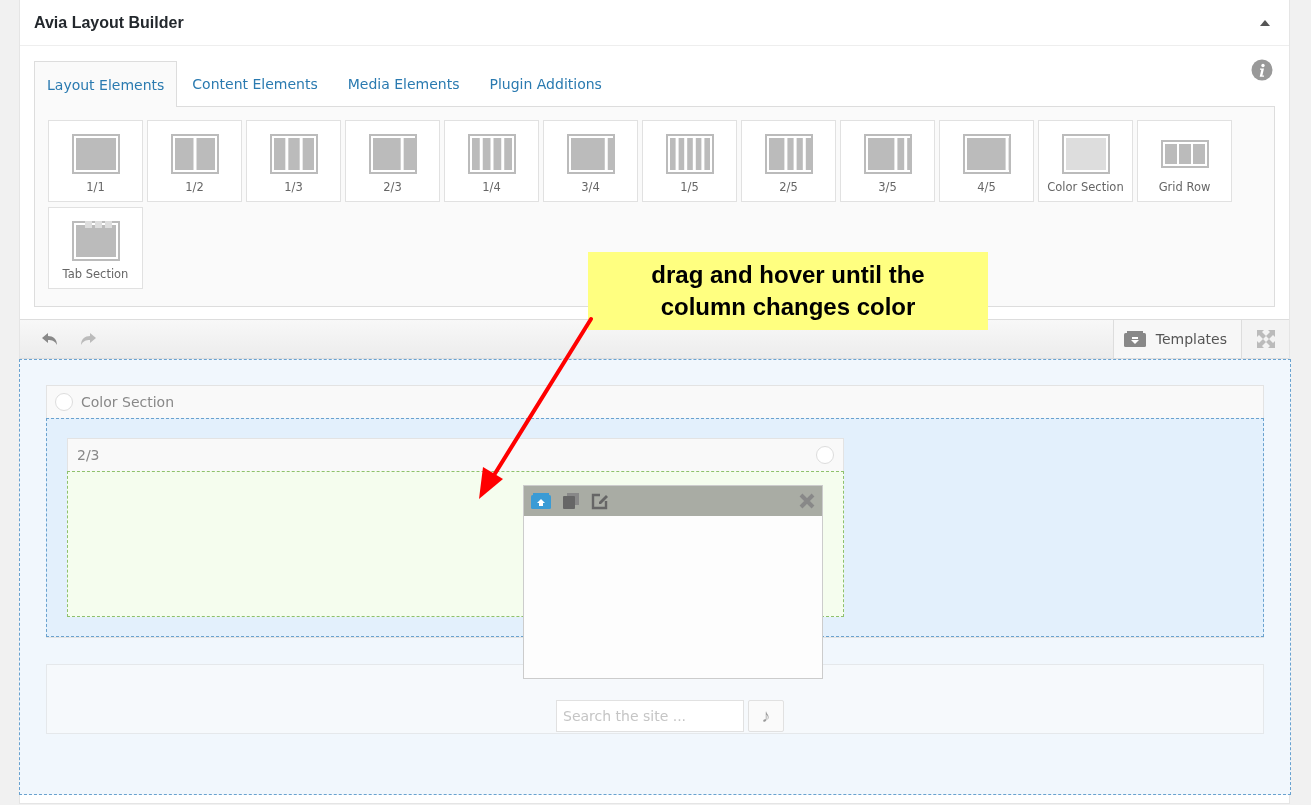 The width and height of the screenshot is (1311, 805). What do you see at coordinates (571, 501) in the screenshot?
I see `copy-icon` at bounding box center [571, 501].